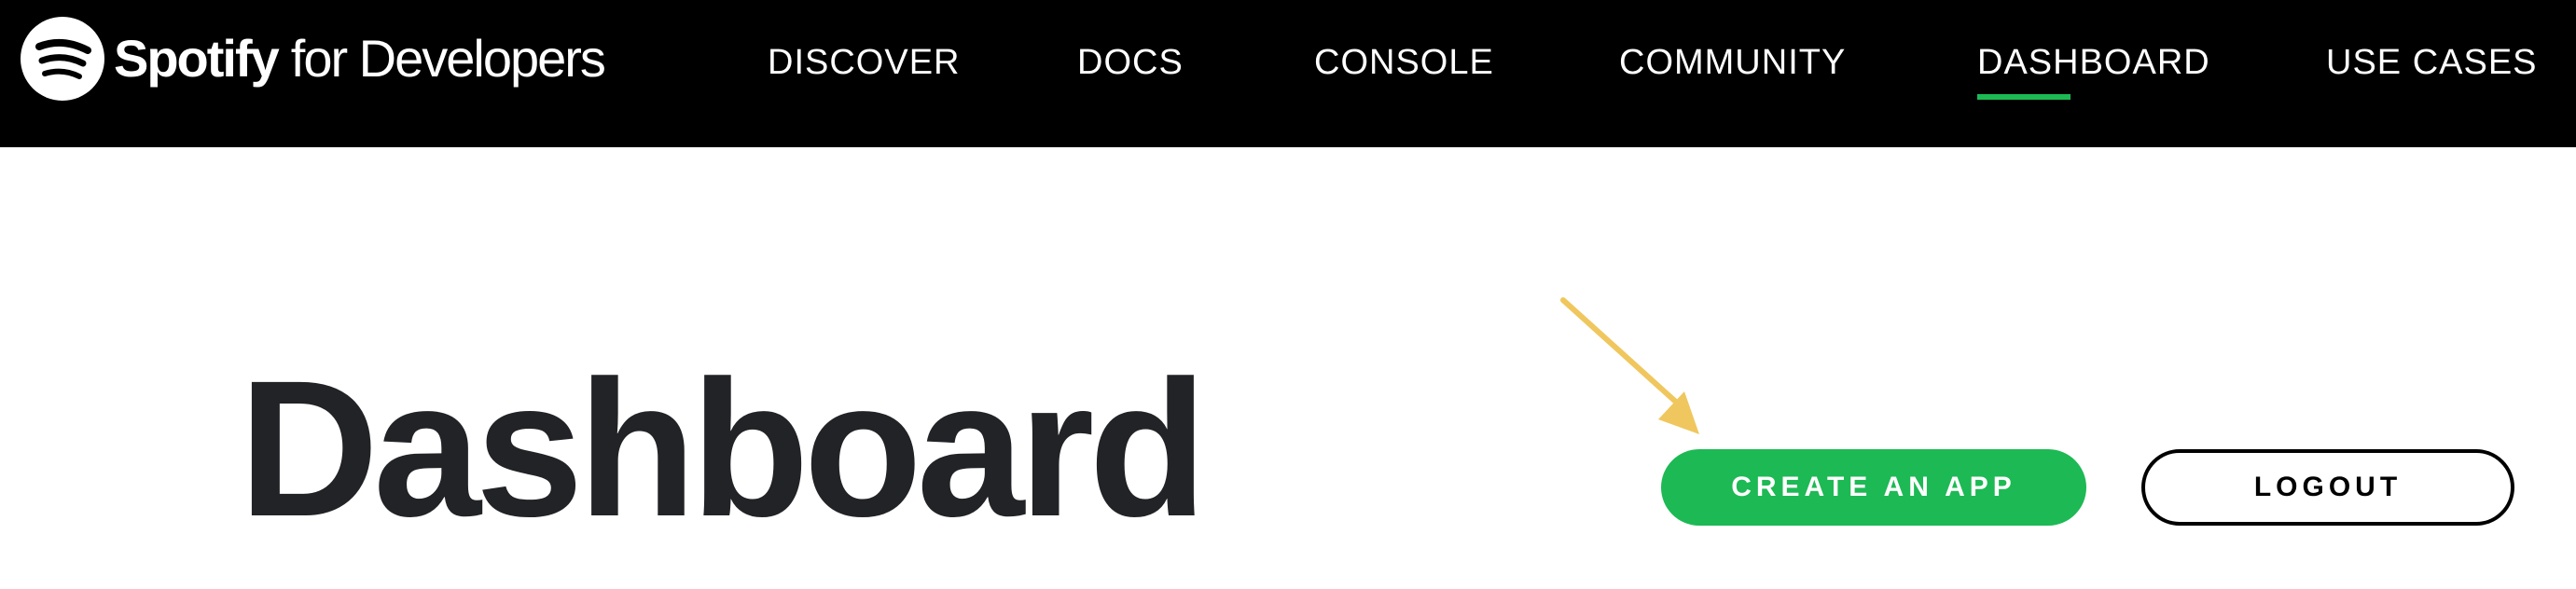 This screenshot has height=589, width=2576. Describe the element at coordinates (62, 59) in the screenshot. I see `spotify-logo-icon` at that location.